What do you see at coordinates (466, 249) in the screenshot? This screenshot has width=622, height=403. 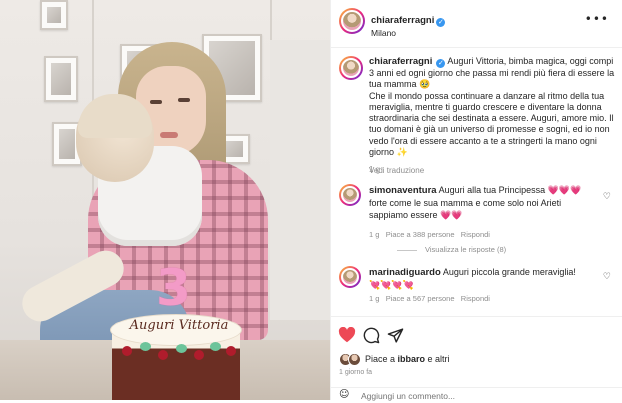 I see `view-replies-label: Visualizza le risposte (8)` at bounding box center [466, 249].